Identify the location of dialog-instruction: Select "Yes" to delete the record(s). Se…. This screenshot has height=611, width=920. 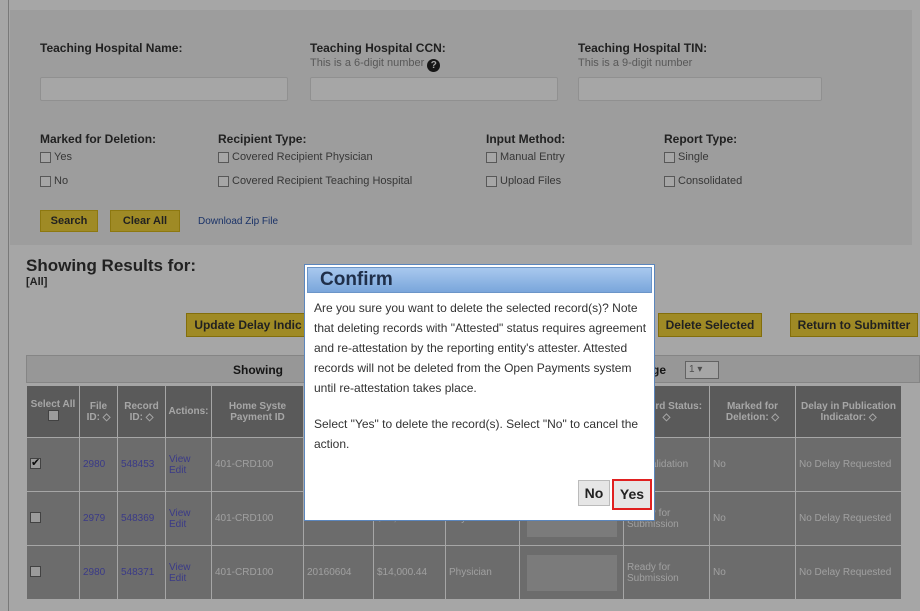
(476, 434).